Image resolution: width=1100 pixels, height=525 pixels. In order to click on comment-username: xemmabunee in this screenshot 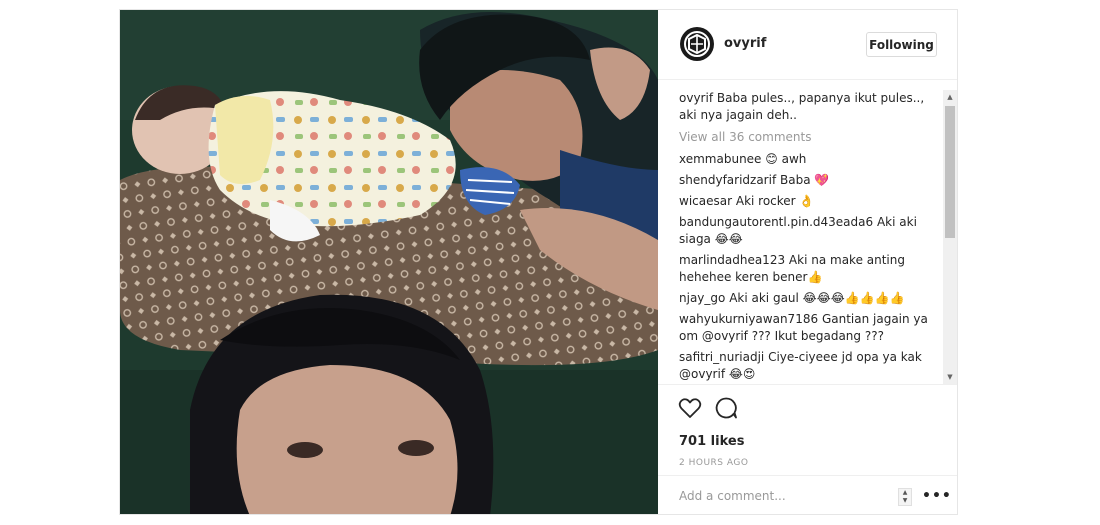, I will do `click(720, 159)`.